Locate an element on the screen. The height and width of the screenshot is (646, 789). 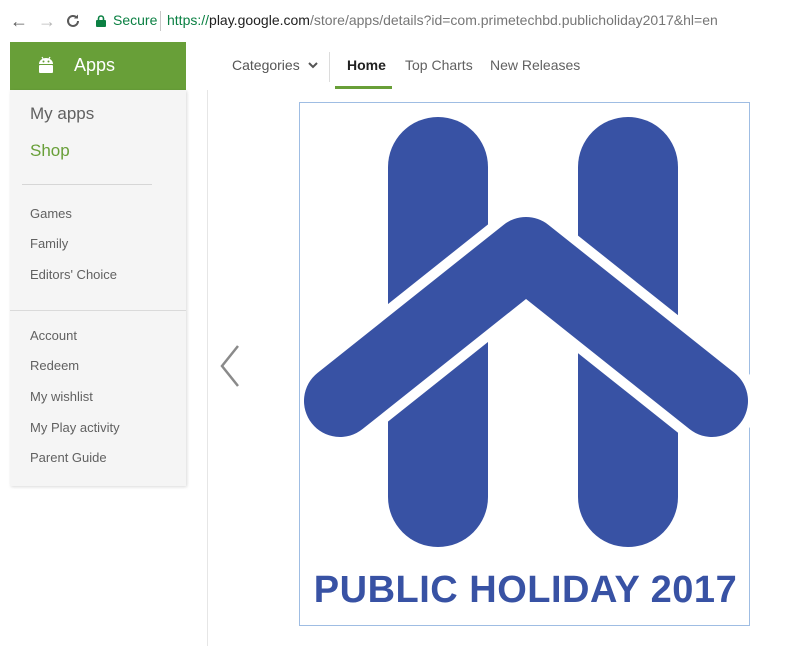
back-icon: ← is located at coordinates (19, 21).